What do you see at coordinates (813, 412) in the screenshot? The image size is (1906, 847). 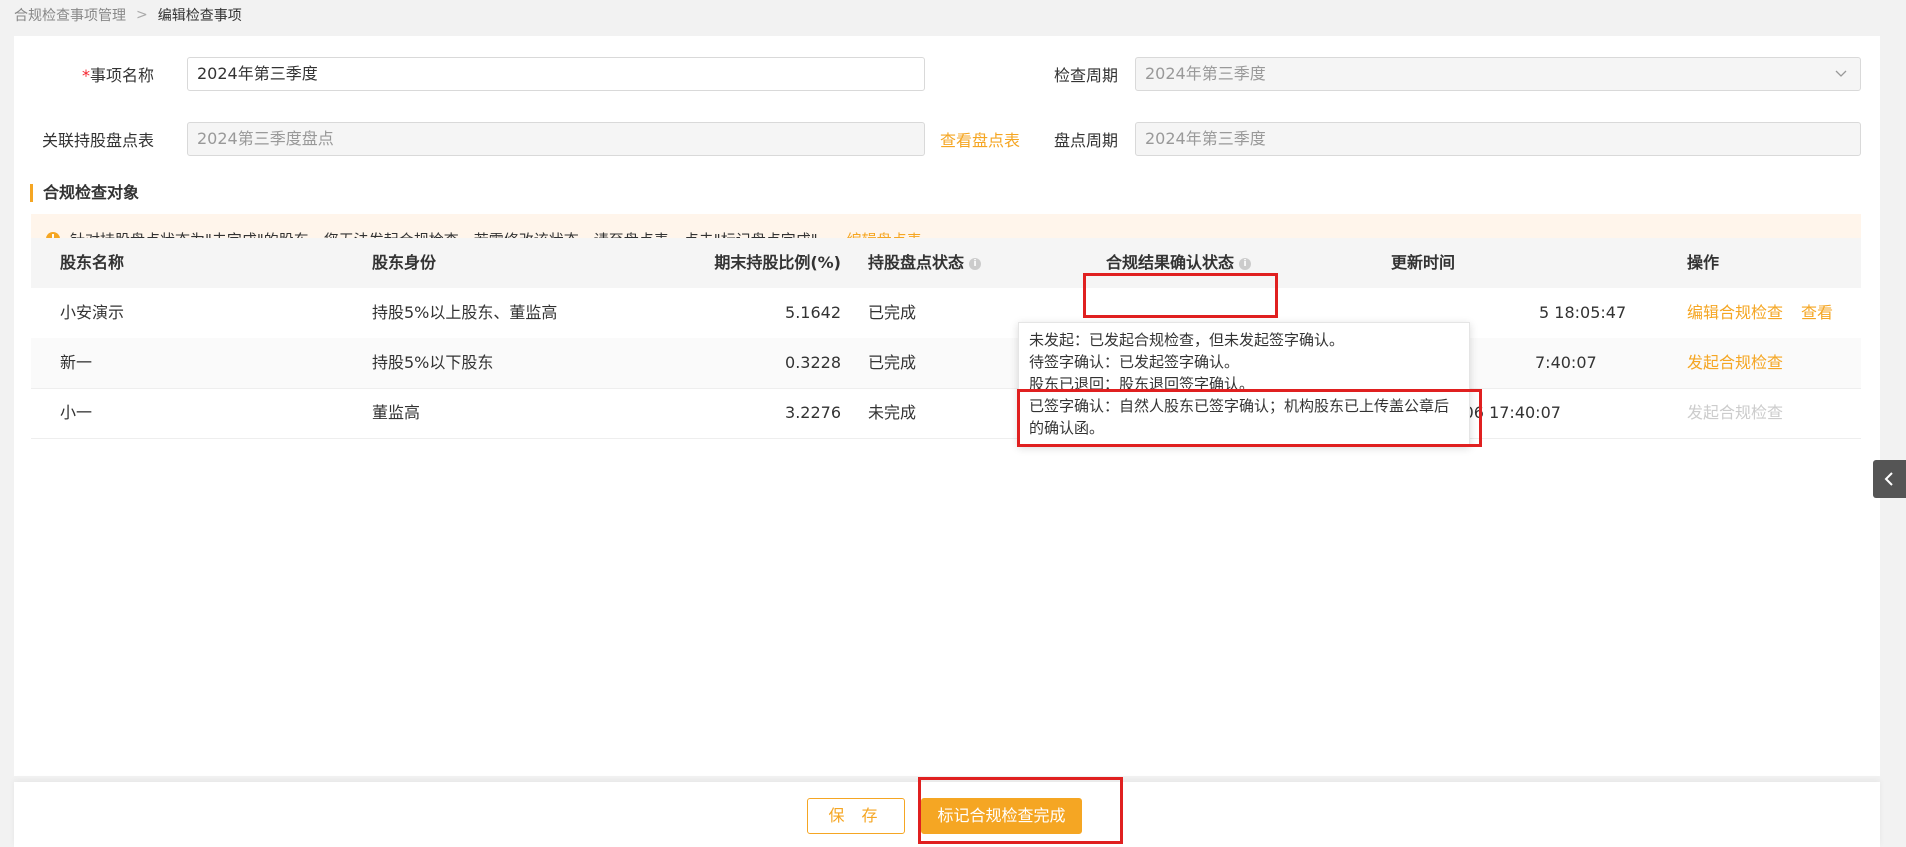 I see `cell-ratio: 3.2276` at bounding box center [813, 412].